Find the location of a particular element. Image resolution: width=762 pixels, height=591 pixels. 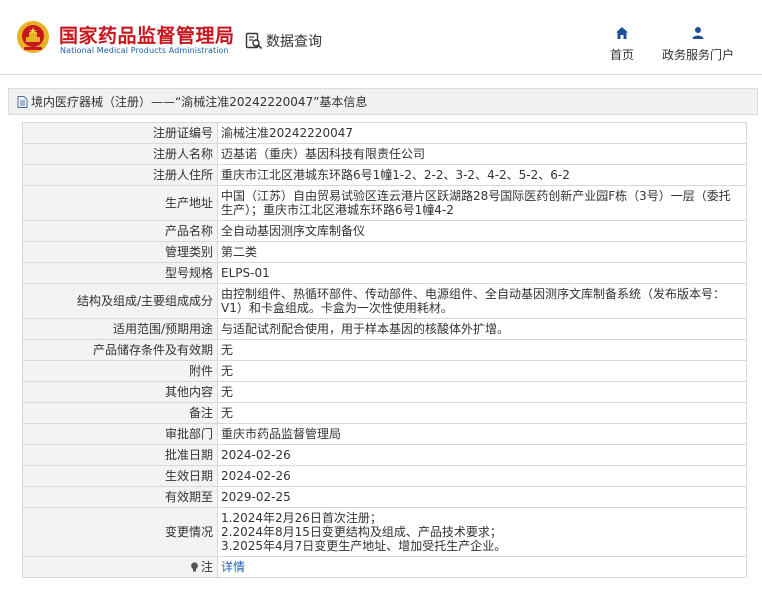

table-row: 产品储存条件及有效期无 is located at coordinates (384, 350).